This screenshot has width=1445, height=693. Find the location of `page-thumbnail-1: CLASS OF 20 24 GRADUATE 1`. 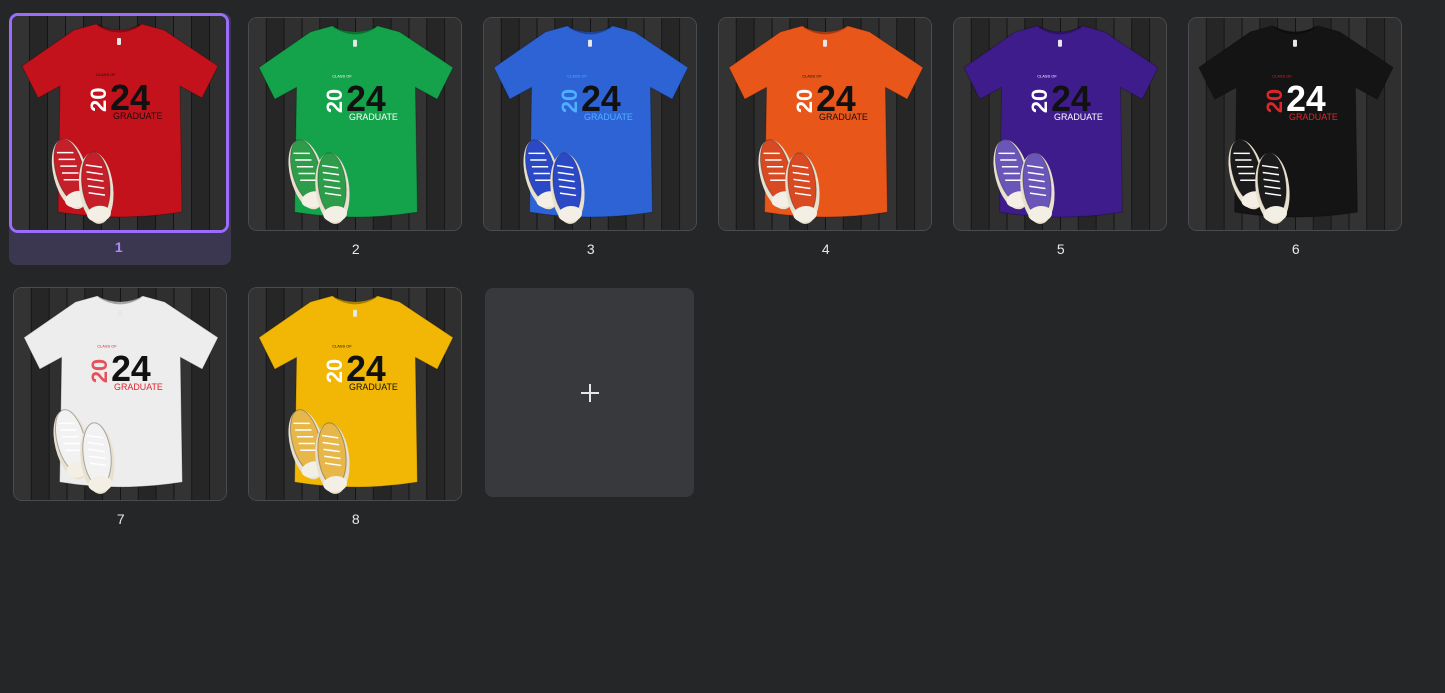

page-thumbnail-1: CLASS OF 20 24 GRADUATE 1 is located at coordinates (120, 139).